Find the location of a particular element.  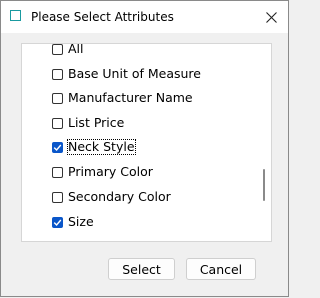

checkbox-neck-style is located at coordinates (57, 147).